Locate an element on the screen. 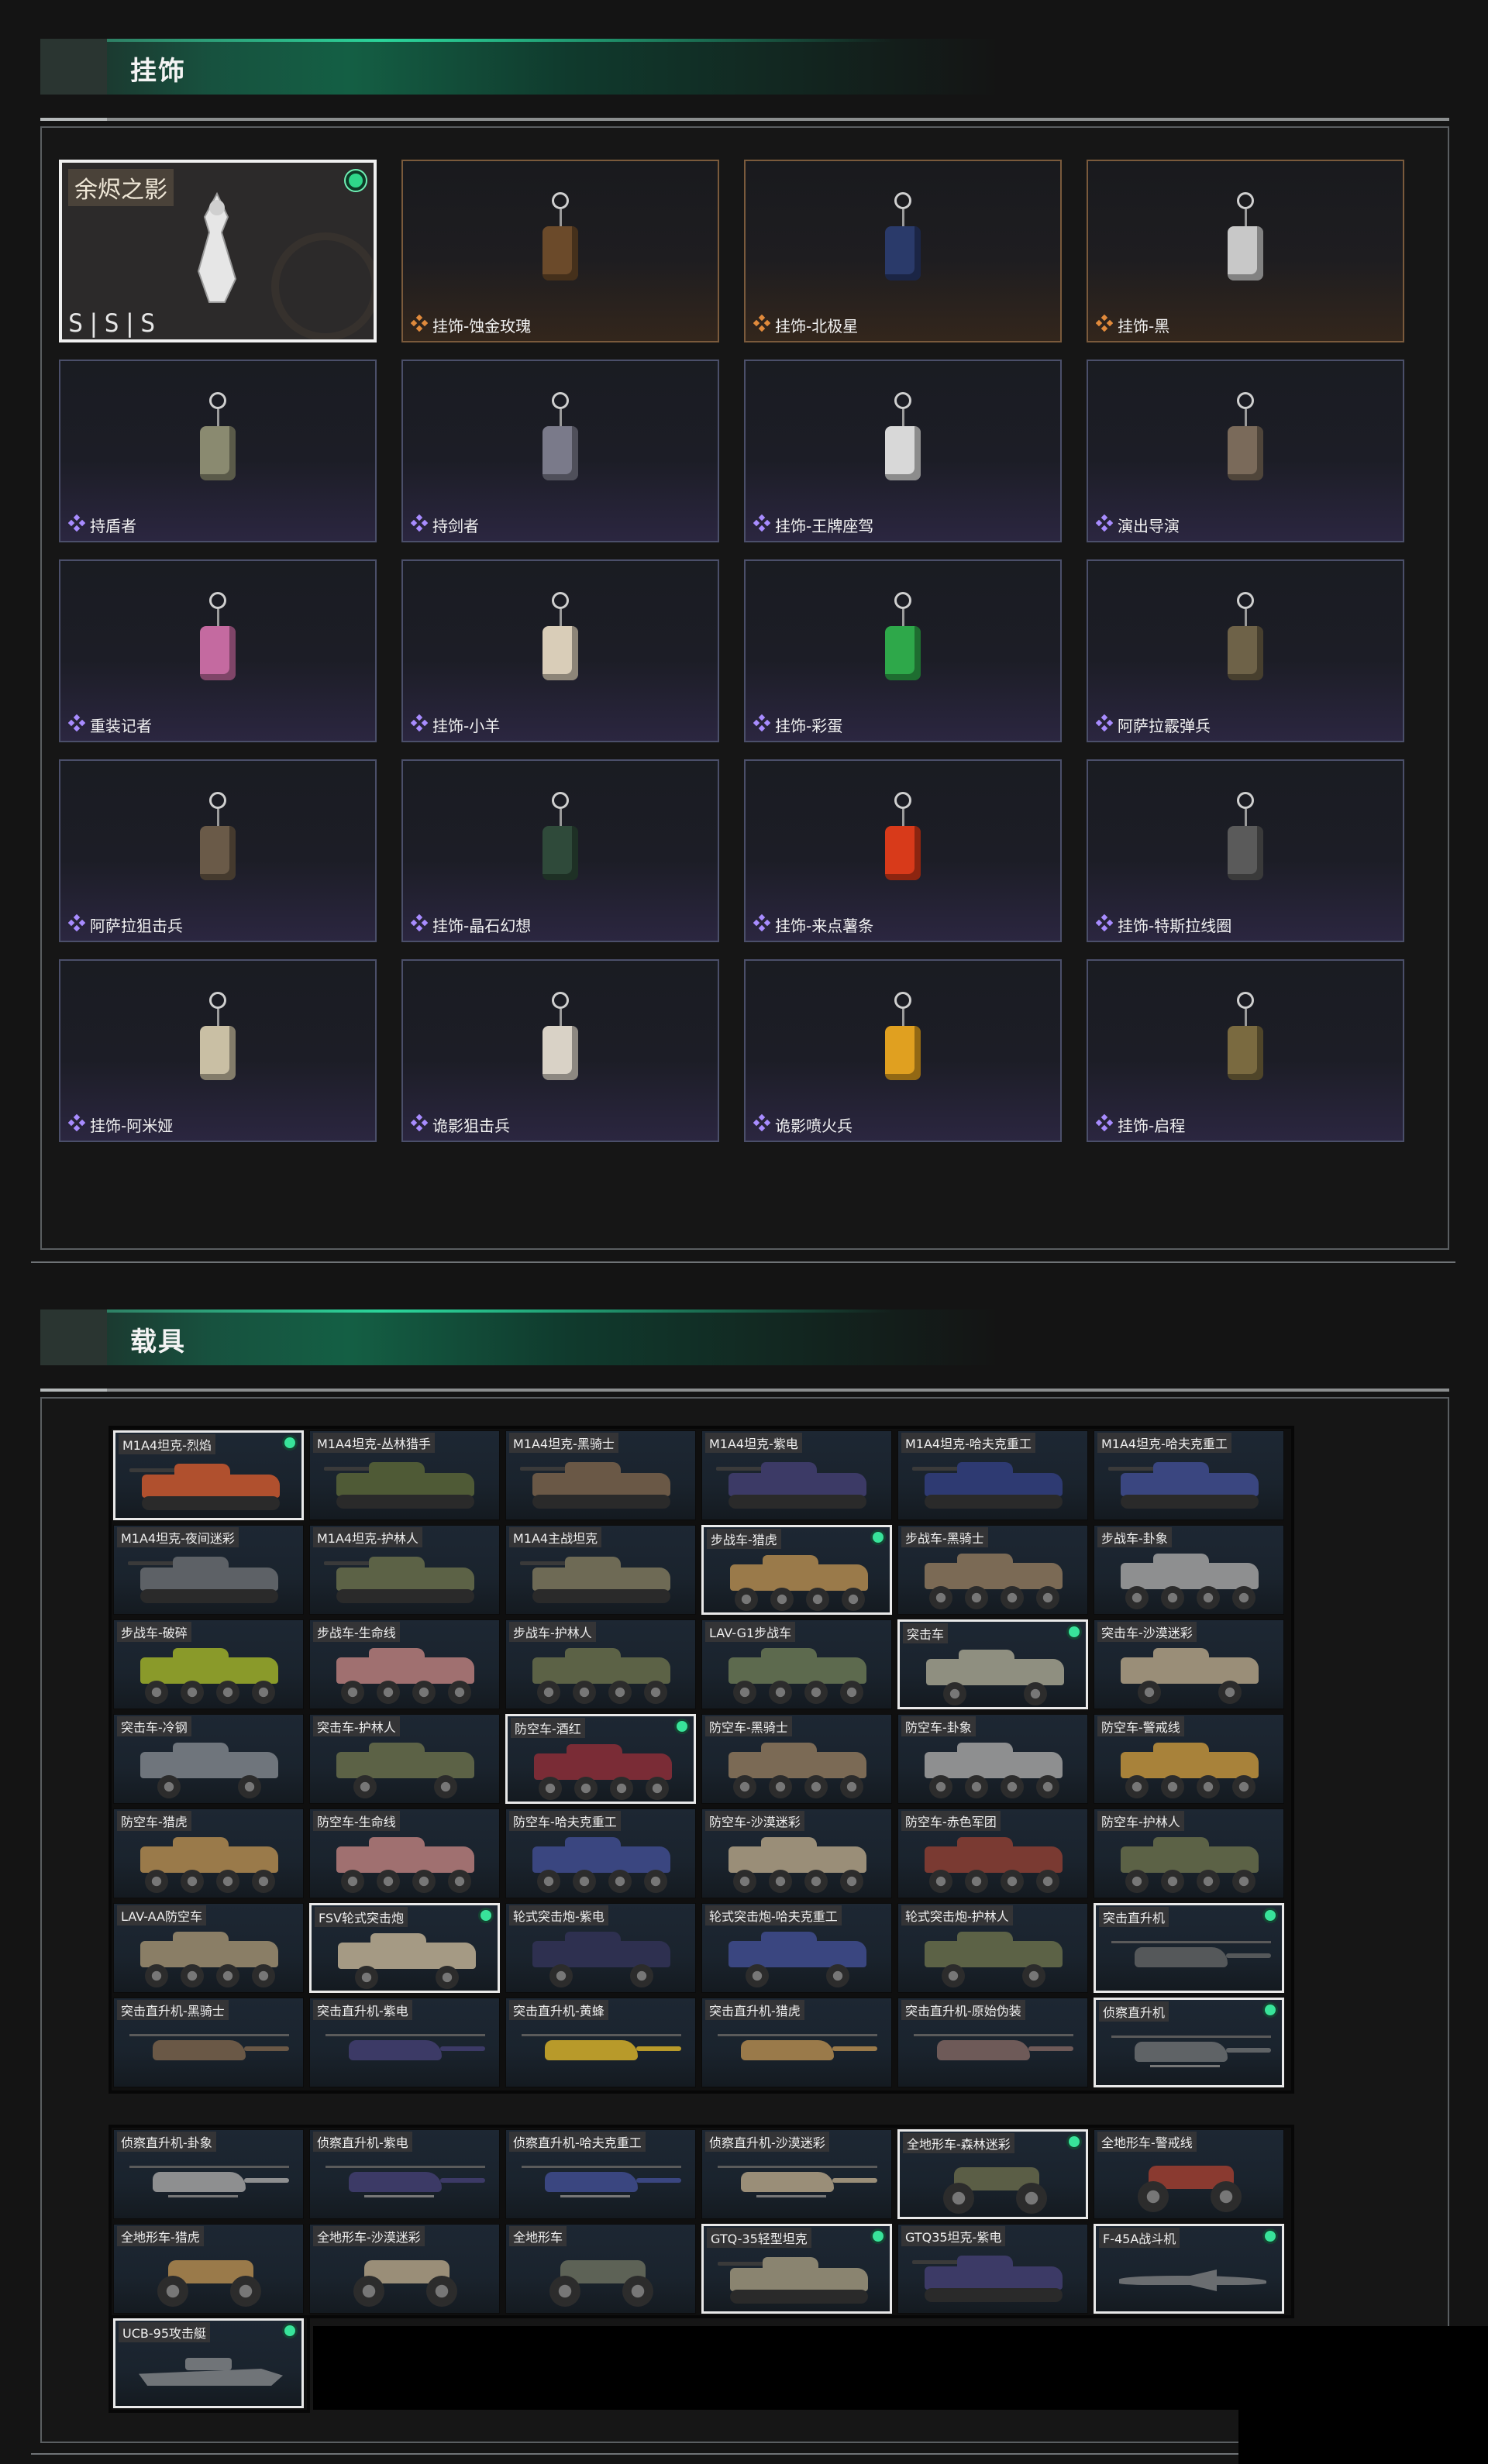 The width and height of the screenshot is (1488, 2464). pendant-label: 诡影喷火兵 is located at coordinates (802, 1124).